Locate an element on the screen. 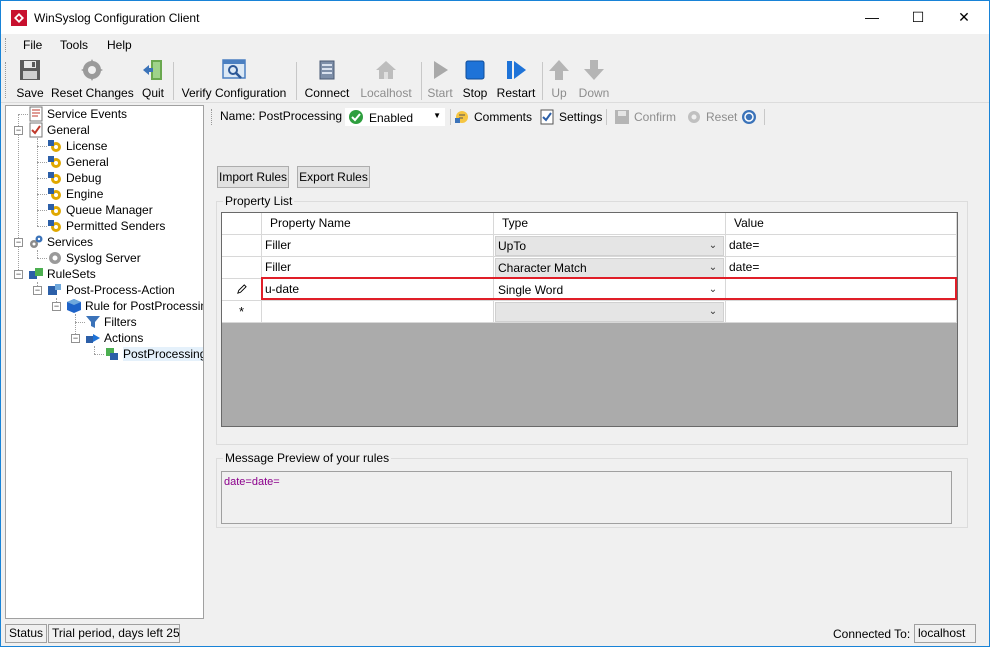  expander-actions: − is located at coordinates (75, 338).